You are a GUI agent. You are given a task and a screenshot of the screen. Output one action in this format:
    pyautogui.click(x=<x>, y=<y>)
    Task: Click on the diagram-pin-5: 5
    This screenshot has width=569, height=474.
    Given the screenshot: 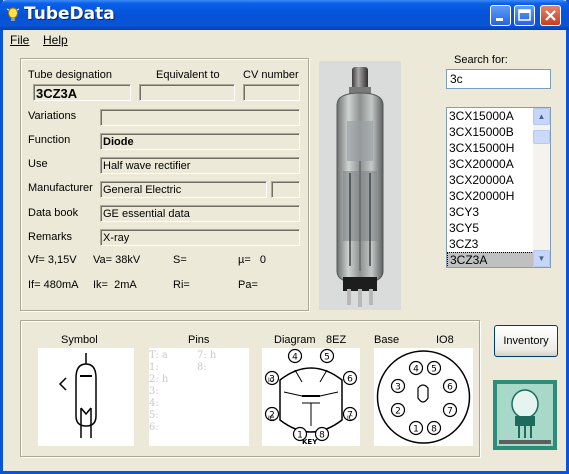 What is the action you would take?
    pyautogui.click(x=327, y=356)
    